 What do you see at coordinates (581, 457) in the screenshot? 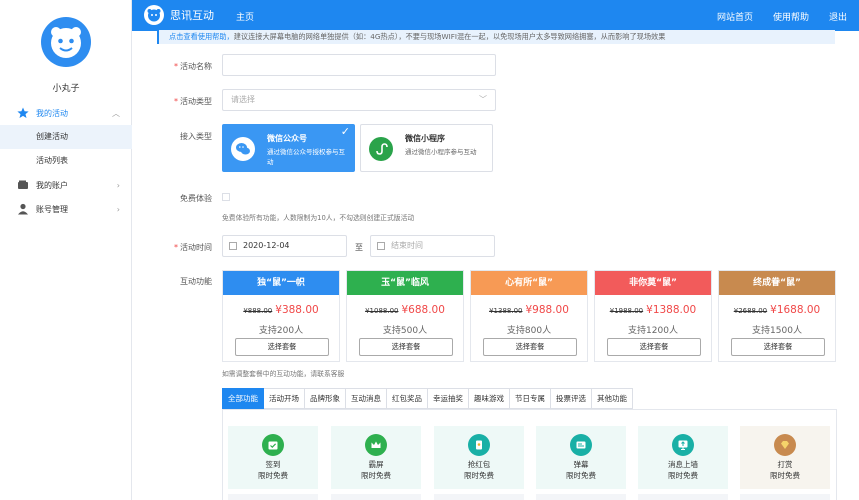
I see `feature-tile-barrage: 弹幕 限时免费` at bounding box center [581, 457].